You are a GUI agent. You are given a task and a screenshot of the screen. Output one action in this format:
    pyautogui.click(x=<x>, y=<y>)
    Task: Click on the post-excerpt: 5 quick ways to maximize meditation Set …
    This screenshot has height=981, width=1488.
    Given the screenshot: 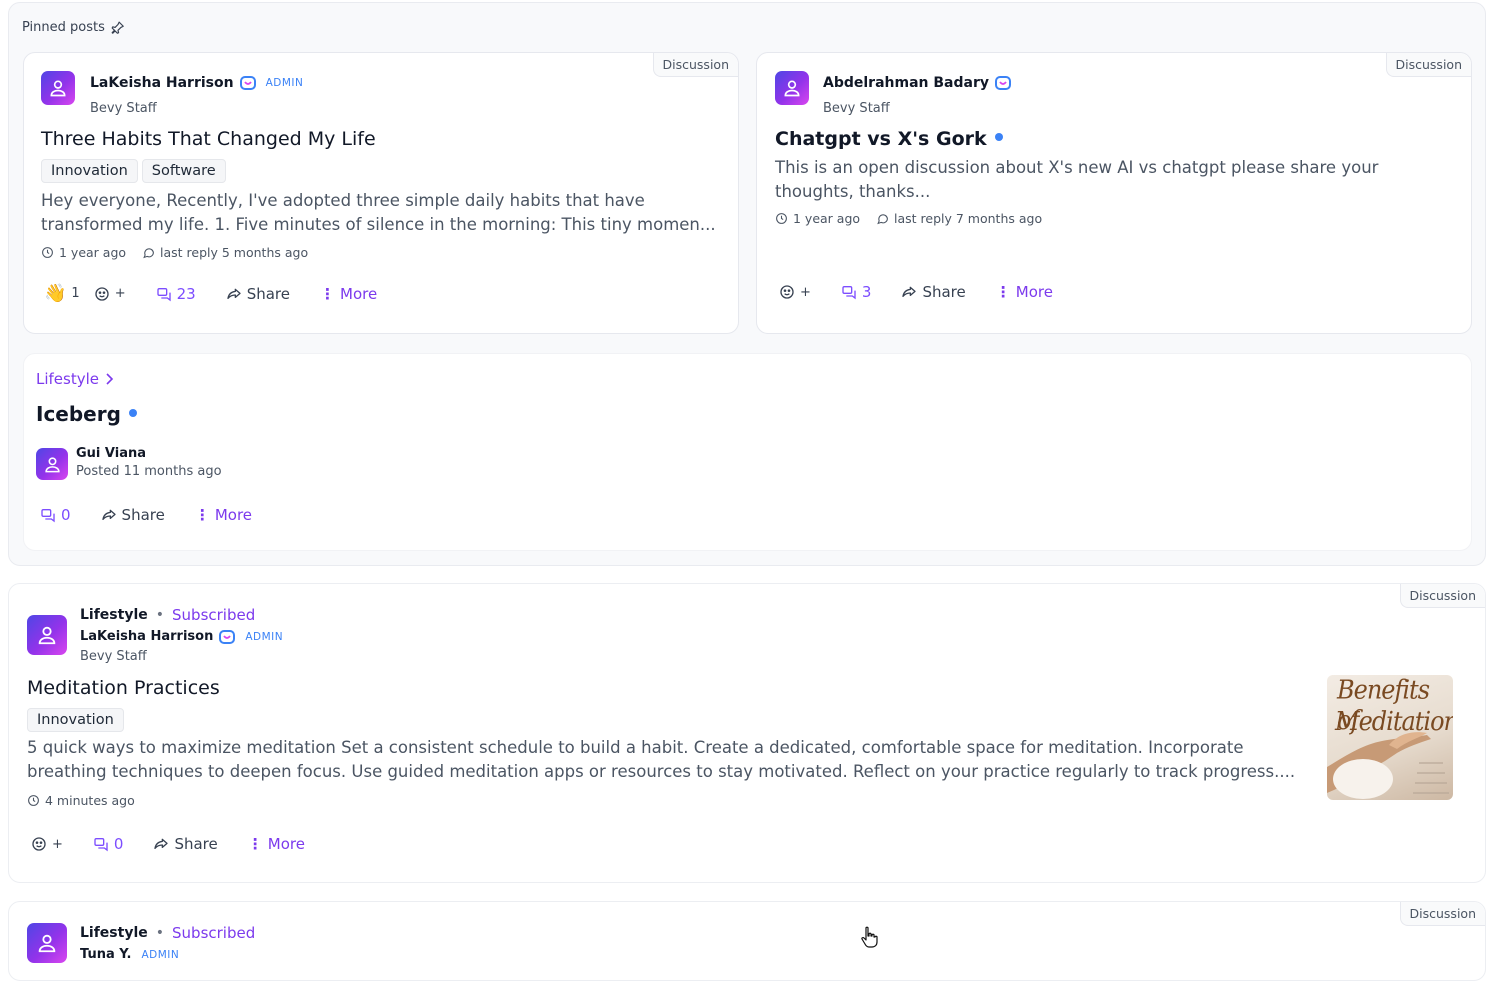 What is the action you would take?
    pyautogui.click(x=662, y=760)
    